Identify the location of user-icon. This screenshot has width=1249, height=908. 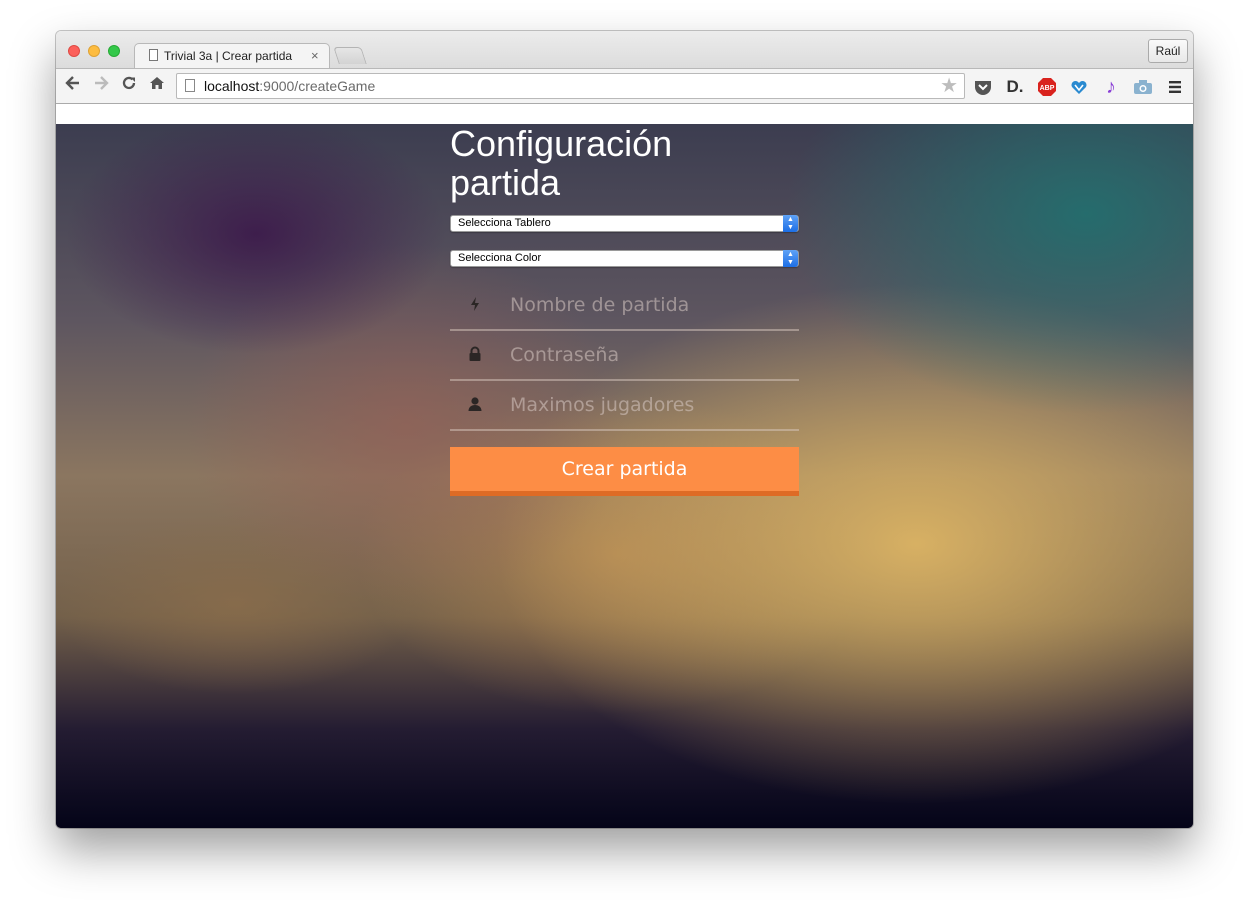
(475, 404).